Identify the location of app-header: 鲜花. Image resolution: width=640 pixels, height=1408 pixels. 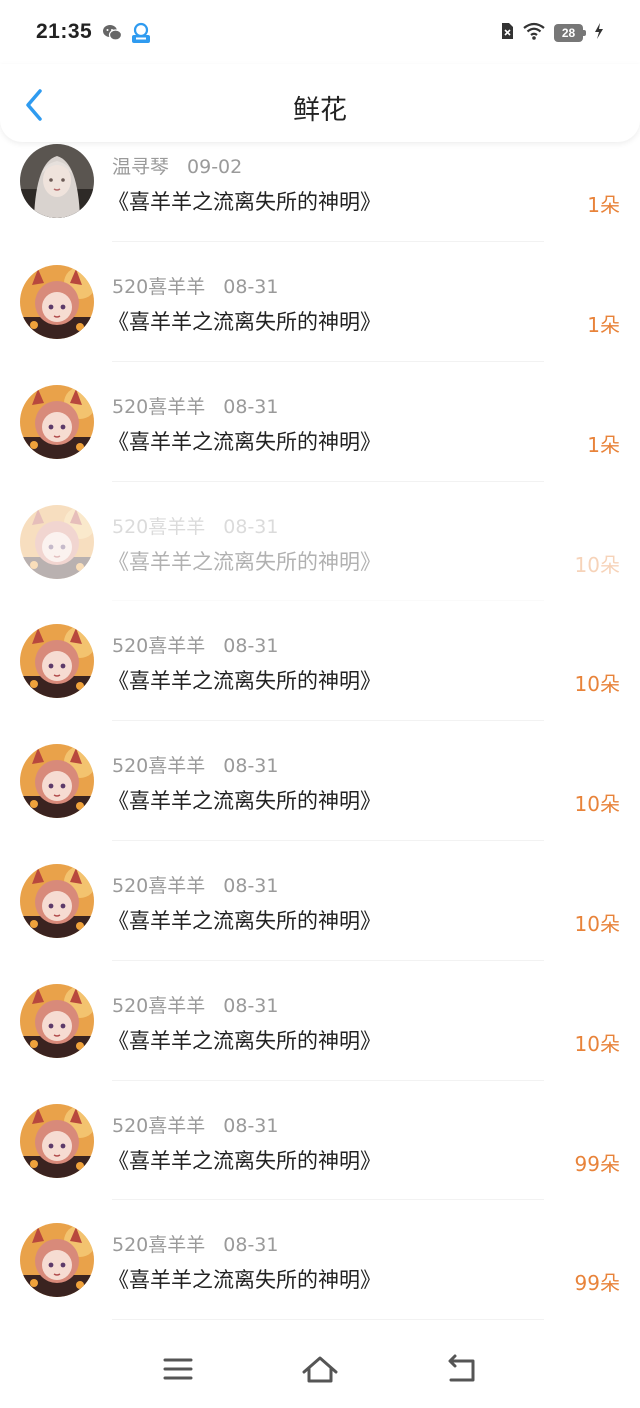
(320, 103).